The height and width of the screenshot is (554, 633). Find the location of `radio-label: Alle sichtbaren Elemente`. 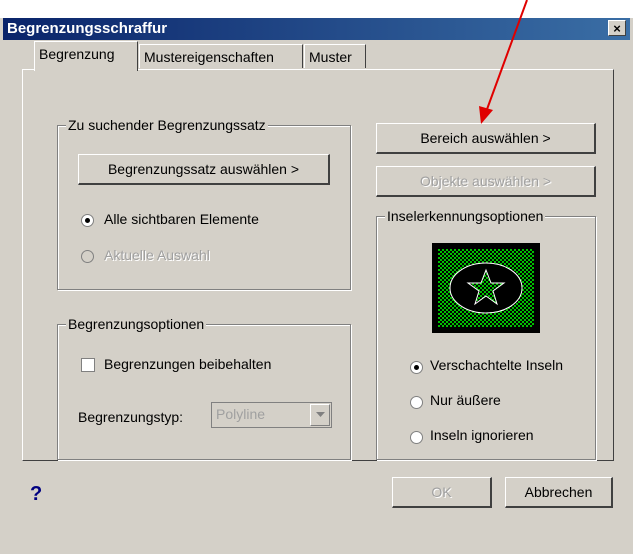

radio-label: Alle sichtbaren Elemente is located at coordinates (181, 219).